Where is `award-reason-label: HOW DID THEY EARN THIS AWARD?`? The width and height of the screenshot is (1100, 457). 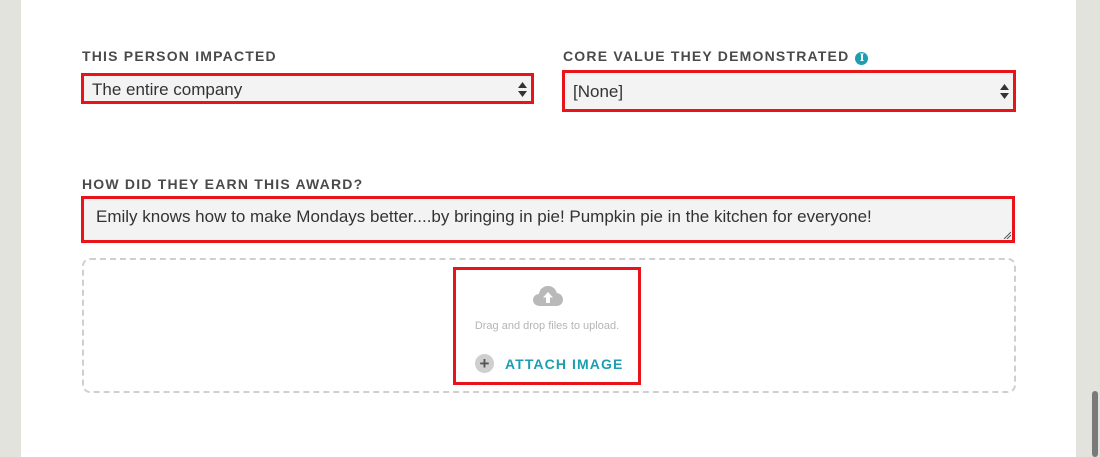
award-reason-label: HOW DID THEY EARN THIS AWARD? is located at coordinates (223, 184).